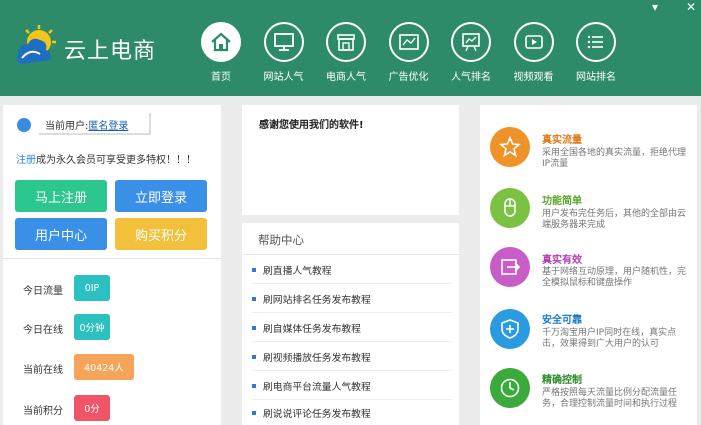 Image resolution: width=701 pixels, height=425 pixels. I want to click on current-points-label: 当前积分, so click(43, 411).